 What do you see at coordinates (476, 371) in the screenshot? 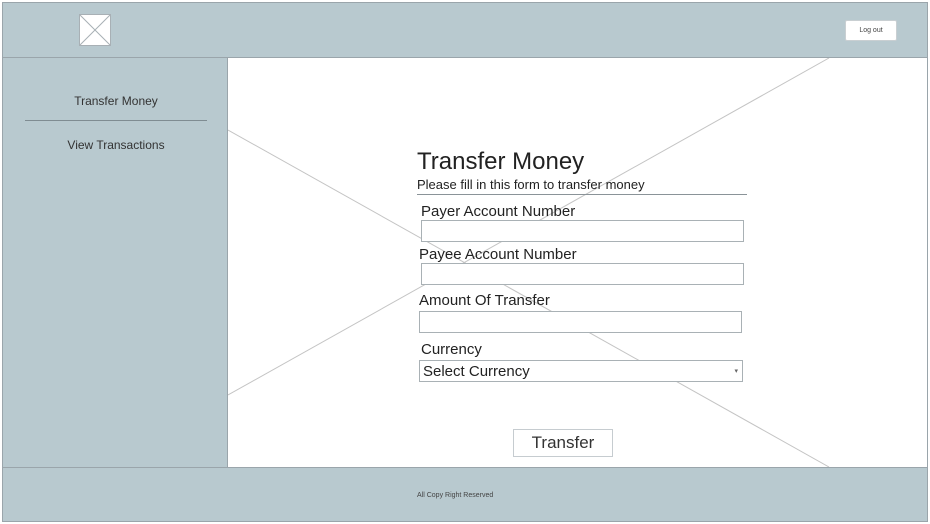
I see `currency-selected-value: Select Currency` at bounding box center [476, 371].